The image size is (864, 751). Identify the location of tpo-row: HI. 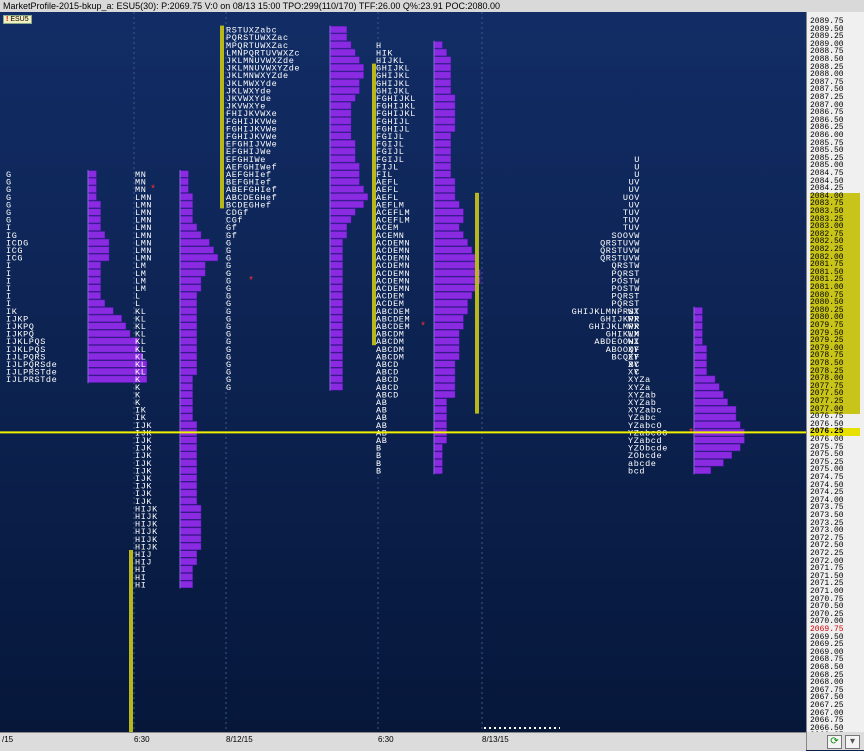
(140, 585).